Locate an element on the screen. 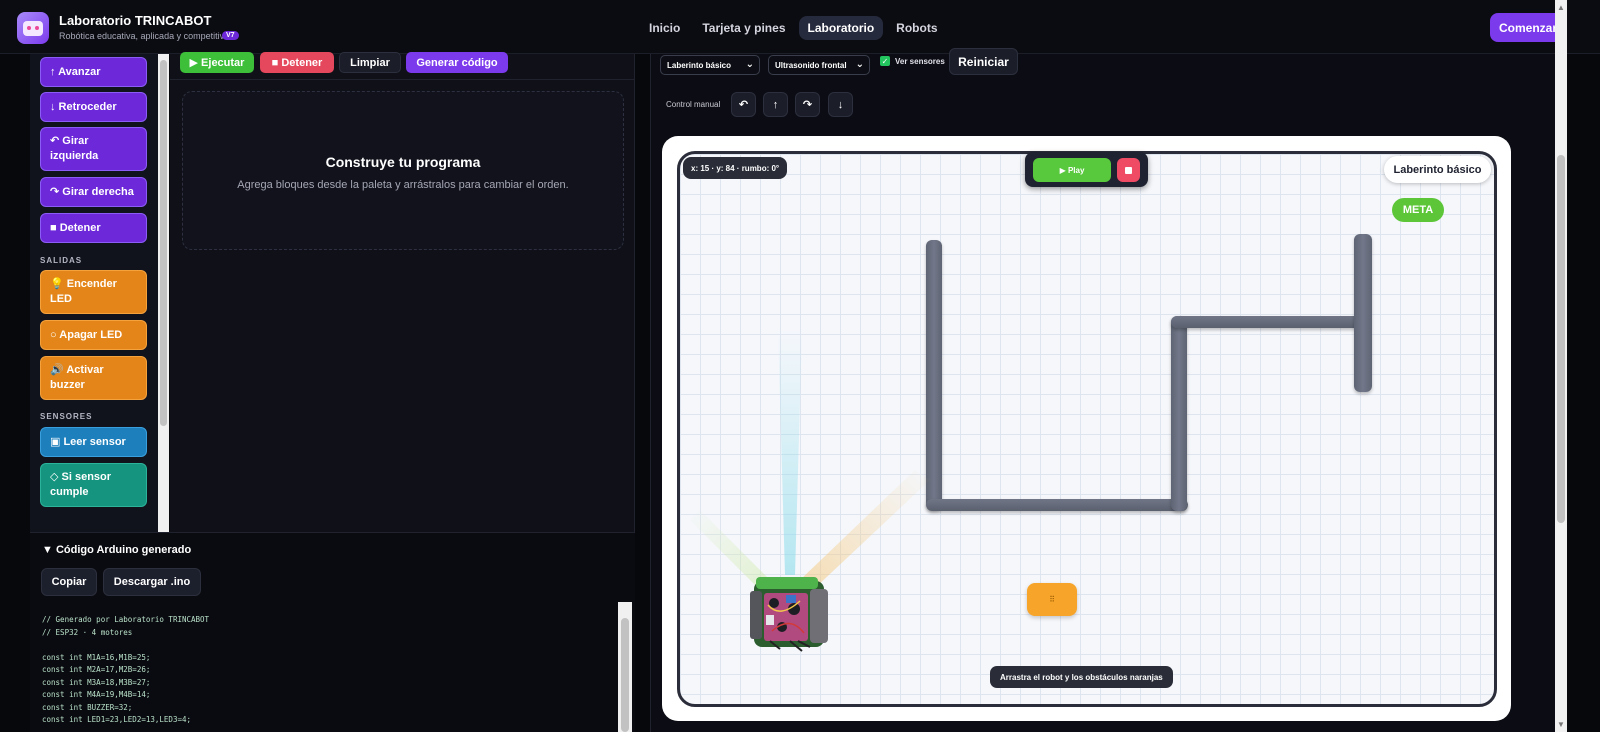  section-sensores: SENSORES is located at coordinates (66, 416).